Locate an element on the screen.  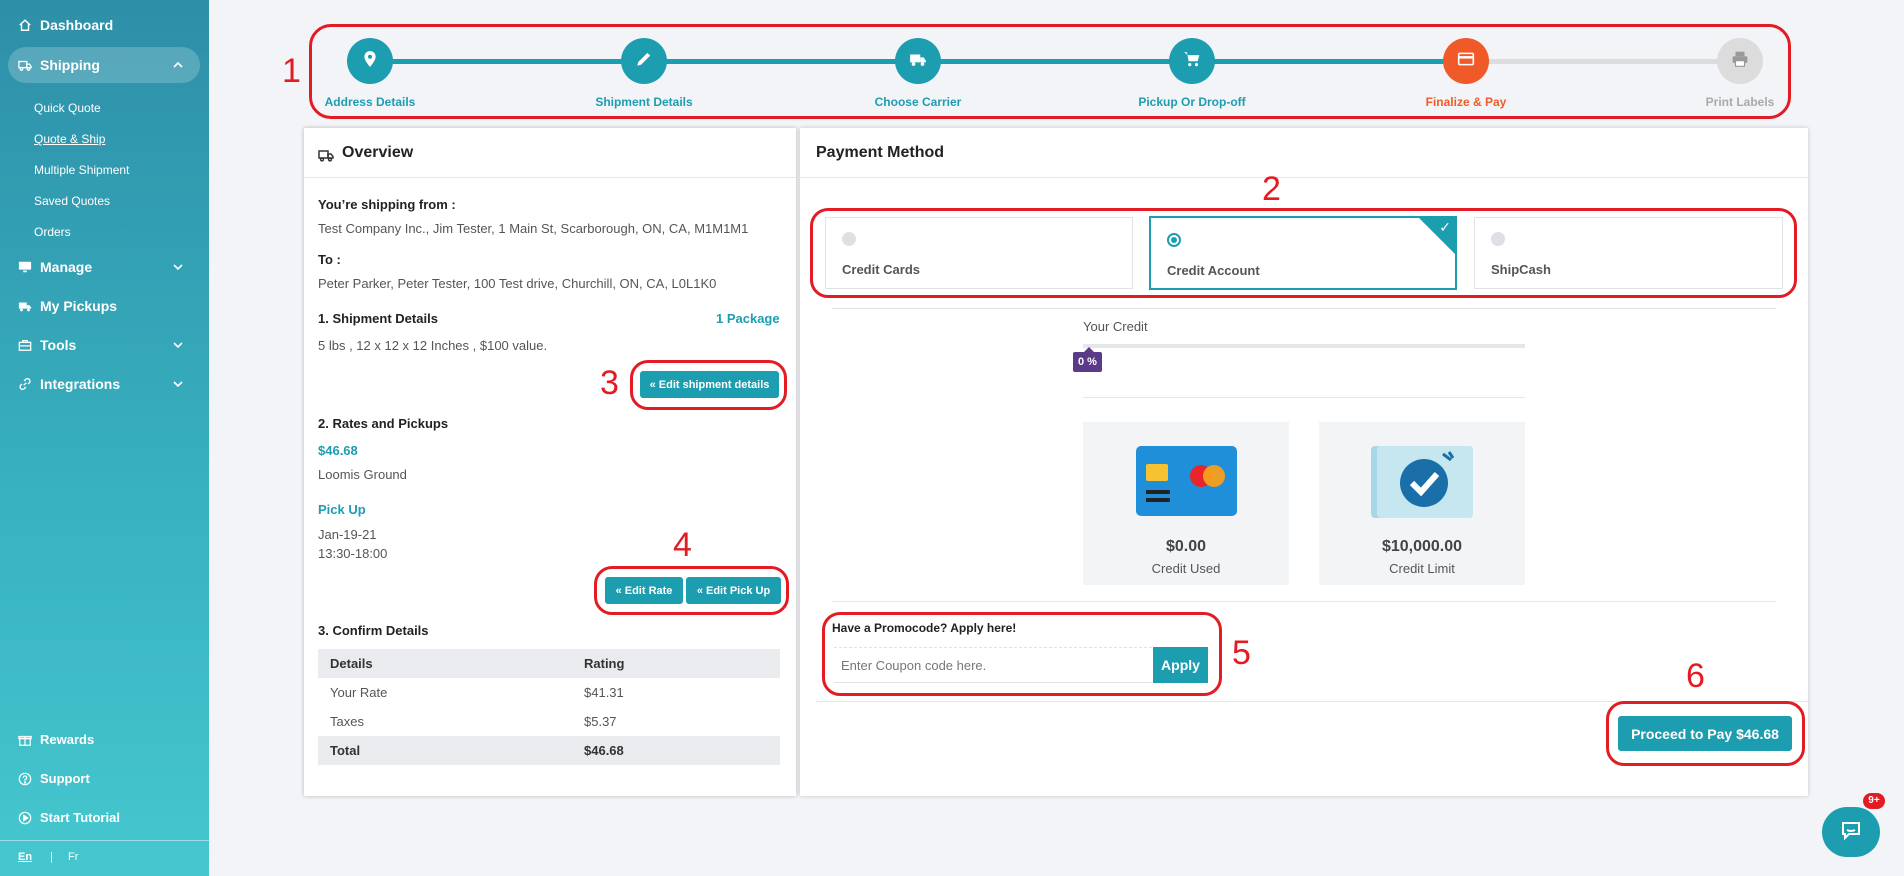
table-row: Your Rate $41.31 is located at coordinates (549, 692).